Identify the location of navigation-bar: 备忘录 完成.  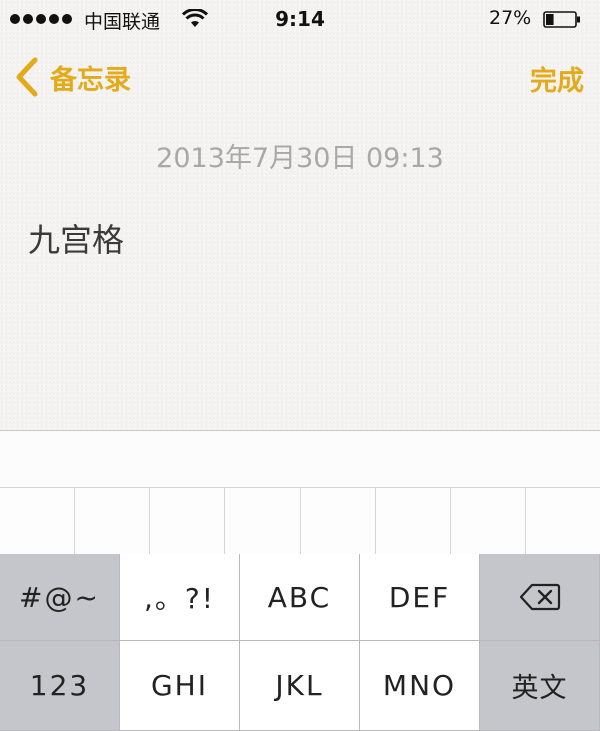
(300, 80).